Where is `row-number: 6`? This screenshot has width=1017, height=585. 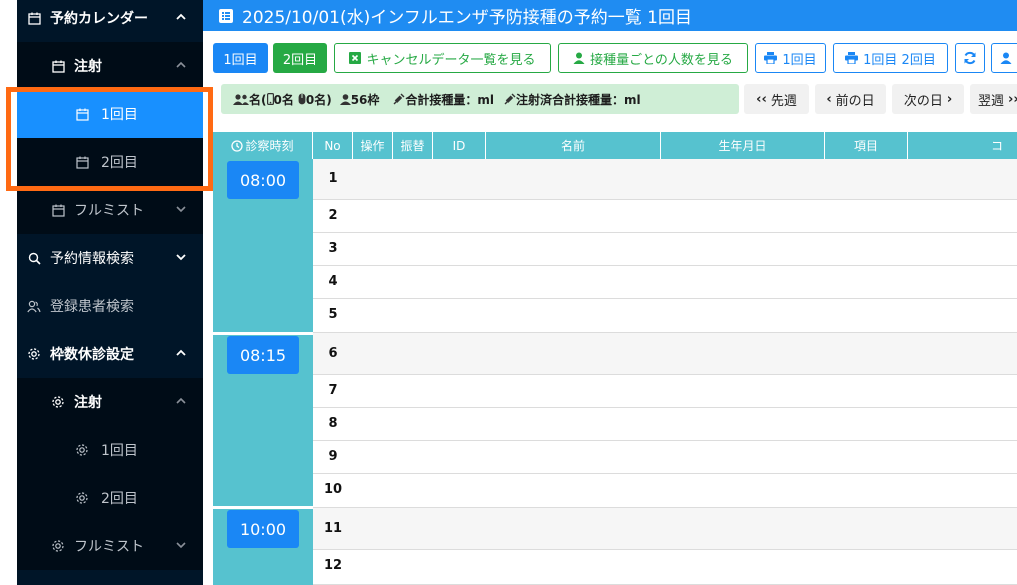 row-number: 6 is located at coordinates (333, 353).